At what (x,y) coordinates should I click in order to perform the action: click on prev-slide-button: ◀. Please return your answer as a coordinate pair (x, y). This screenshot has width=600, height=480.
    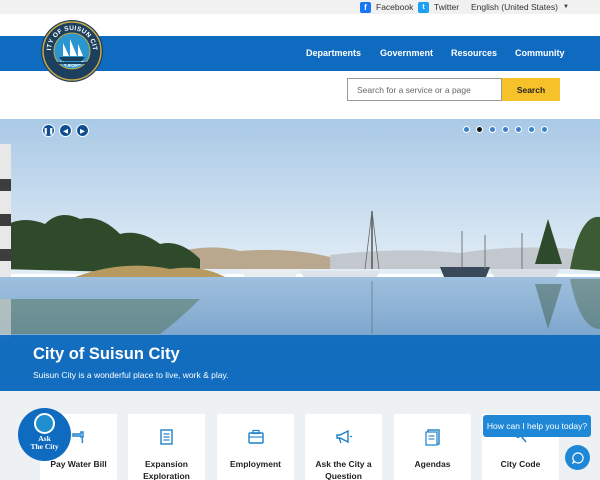
    Looking at the image, I should click on (65, 130).